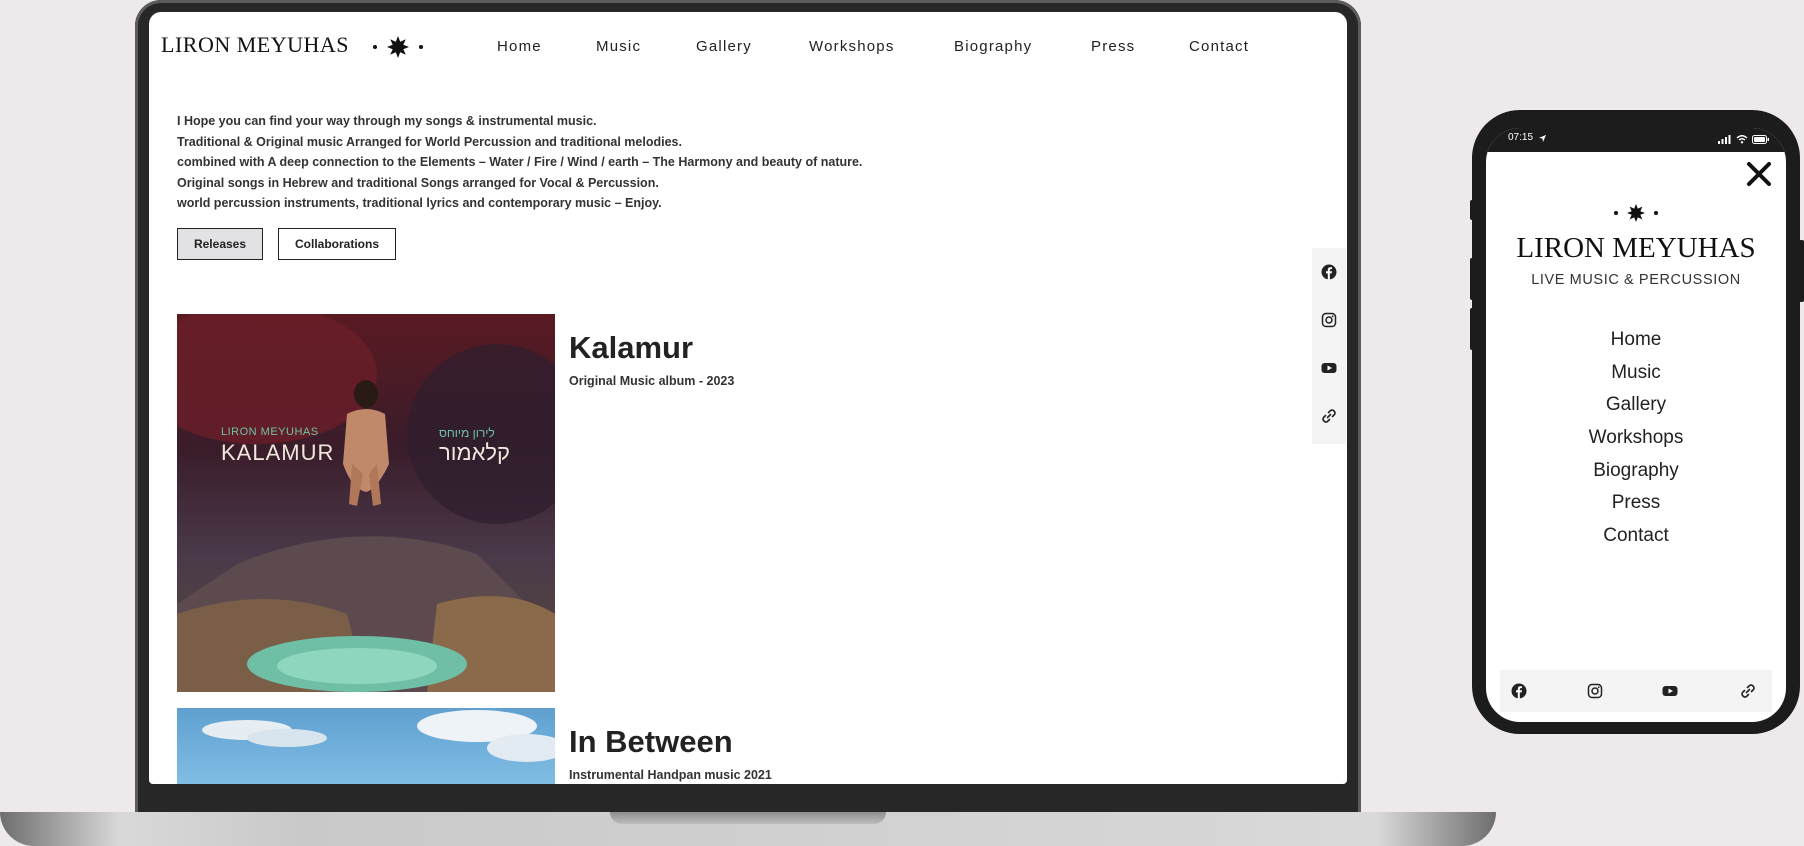 The image size is (1804, 846). I want to click on nav-contact: Contact, so click(1219, 46).